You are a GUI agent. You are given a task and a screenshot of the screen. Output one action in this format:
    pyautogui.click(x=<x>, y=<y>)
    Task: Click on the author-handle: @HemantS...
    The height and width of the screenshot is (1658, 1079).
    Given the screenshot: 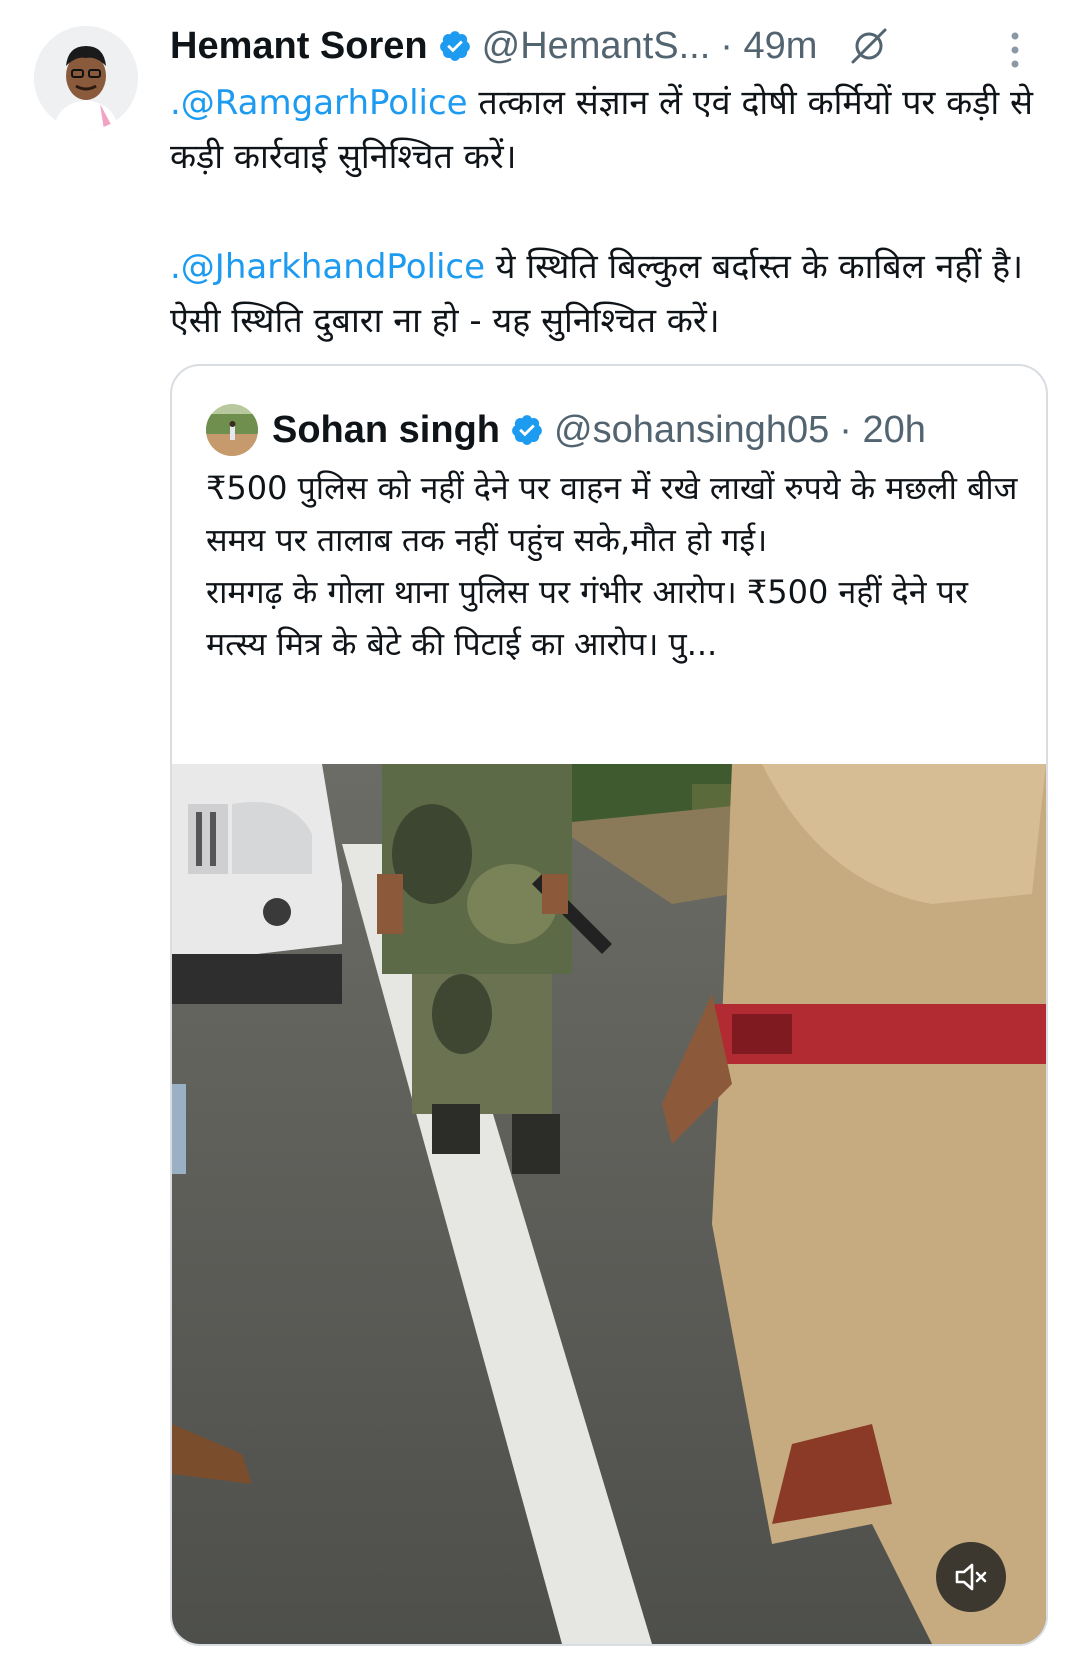 What is the action you would take?
    pyautogui.click(x=596, y=46)
    